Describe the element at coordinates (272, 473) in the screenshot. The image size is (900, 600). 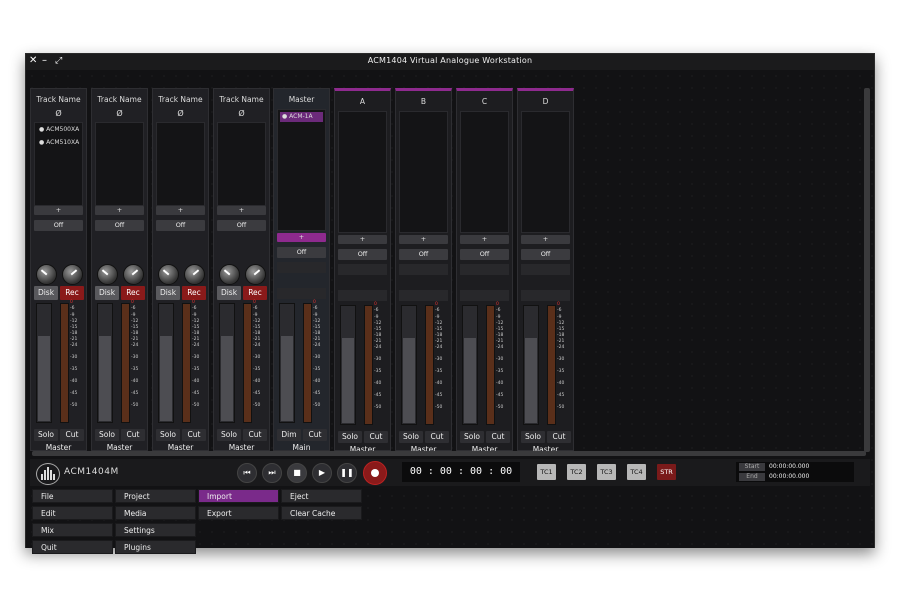
I see `skip-forward-icon: ⏭` at that location.